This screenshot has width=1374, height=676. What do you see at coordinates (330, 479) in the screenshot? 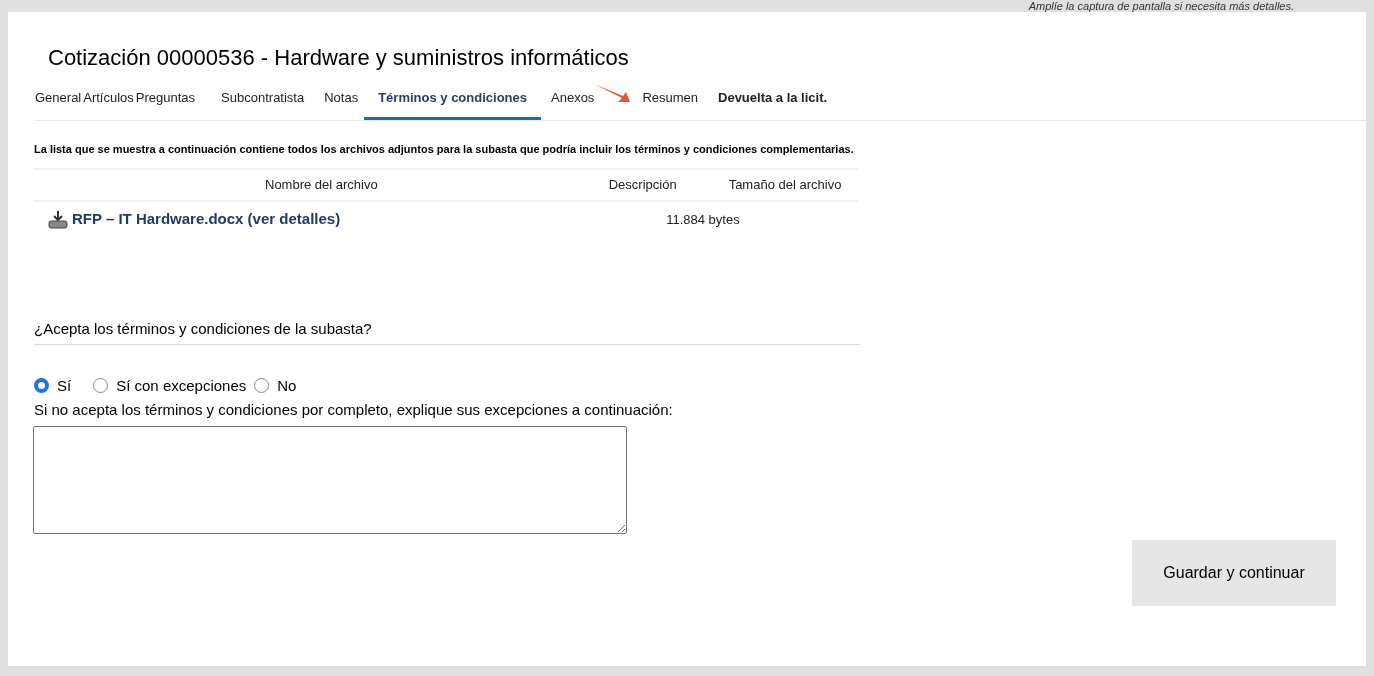
I see `exceptions-input-field` at bounding box center [330, 479].